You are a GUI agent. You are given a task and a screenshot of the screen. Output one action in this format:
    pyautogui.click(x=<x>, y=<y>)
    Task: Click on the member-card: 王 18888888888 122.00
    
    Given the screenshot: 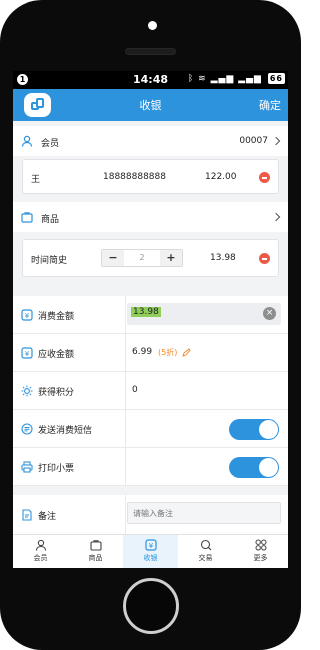 What is the action you would take?
    pyautogui.click(x=150, y=176)
    